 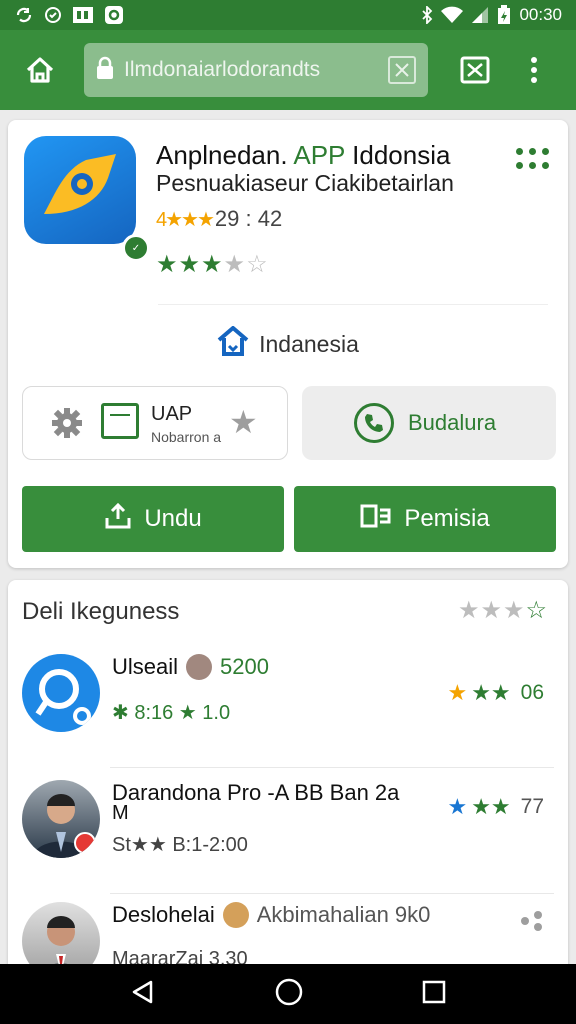 I want to click on lock-icon, so click(x=105, y=70).